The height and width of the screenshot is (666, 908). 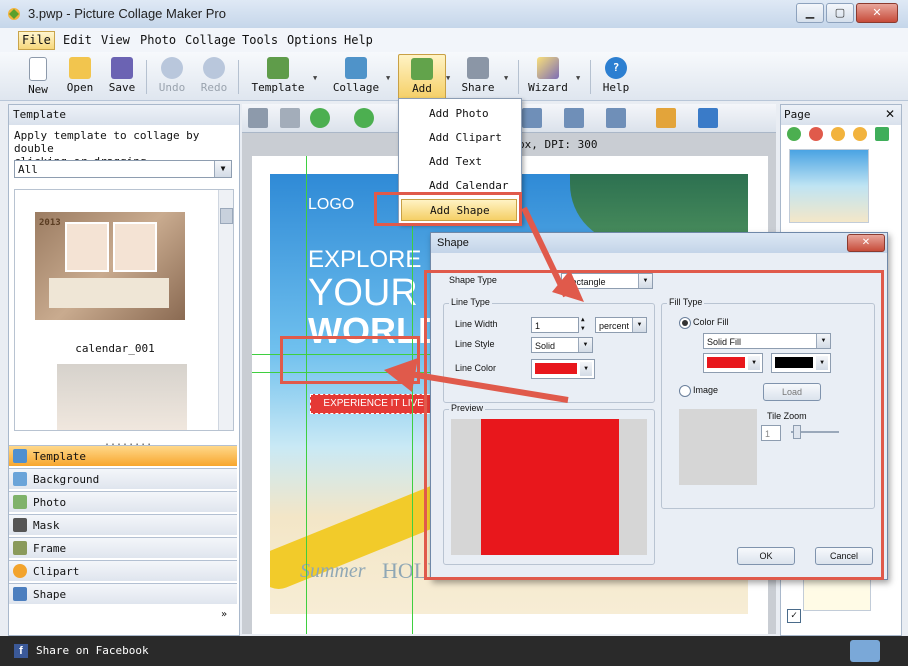 What do you see at coordinates (92, 650) in the screenshot?
I see `share-facebook-link: Share on Facebook` at bounding box center [92, 650].